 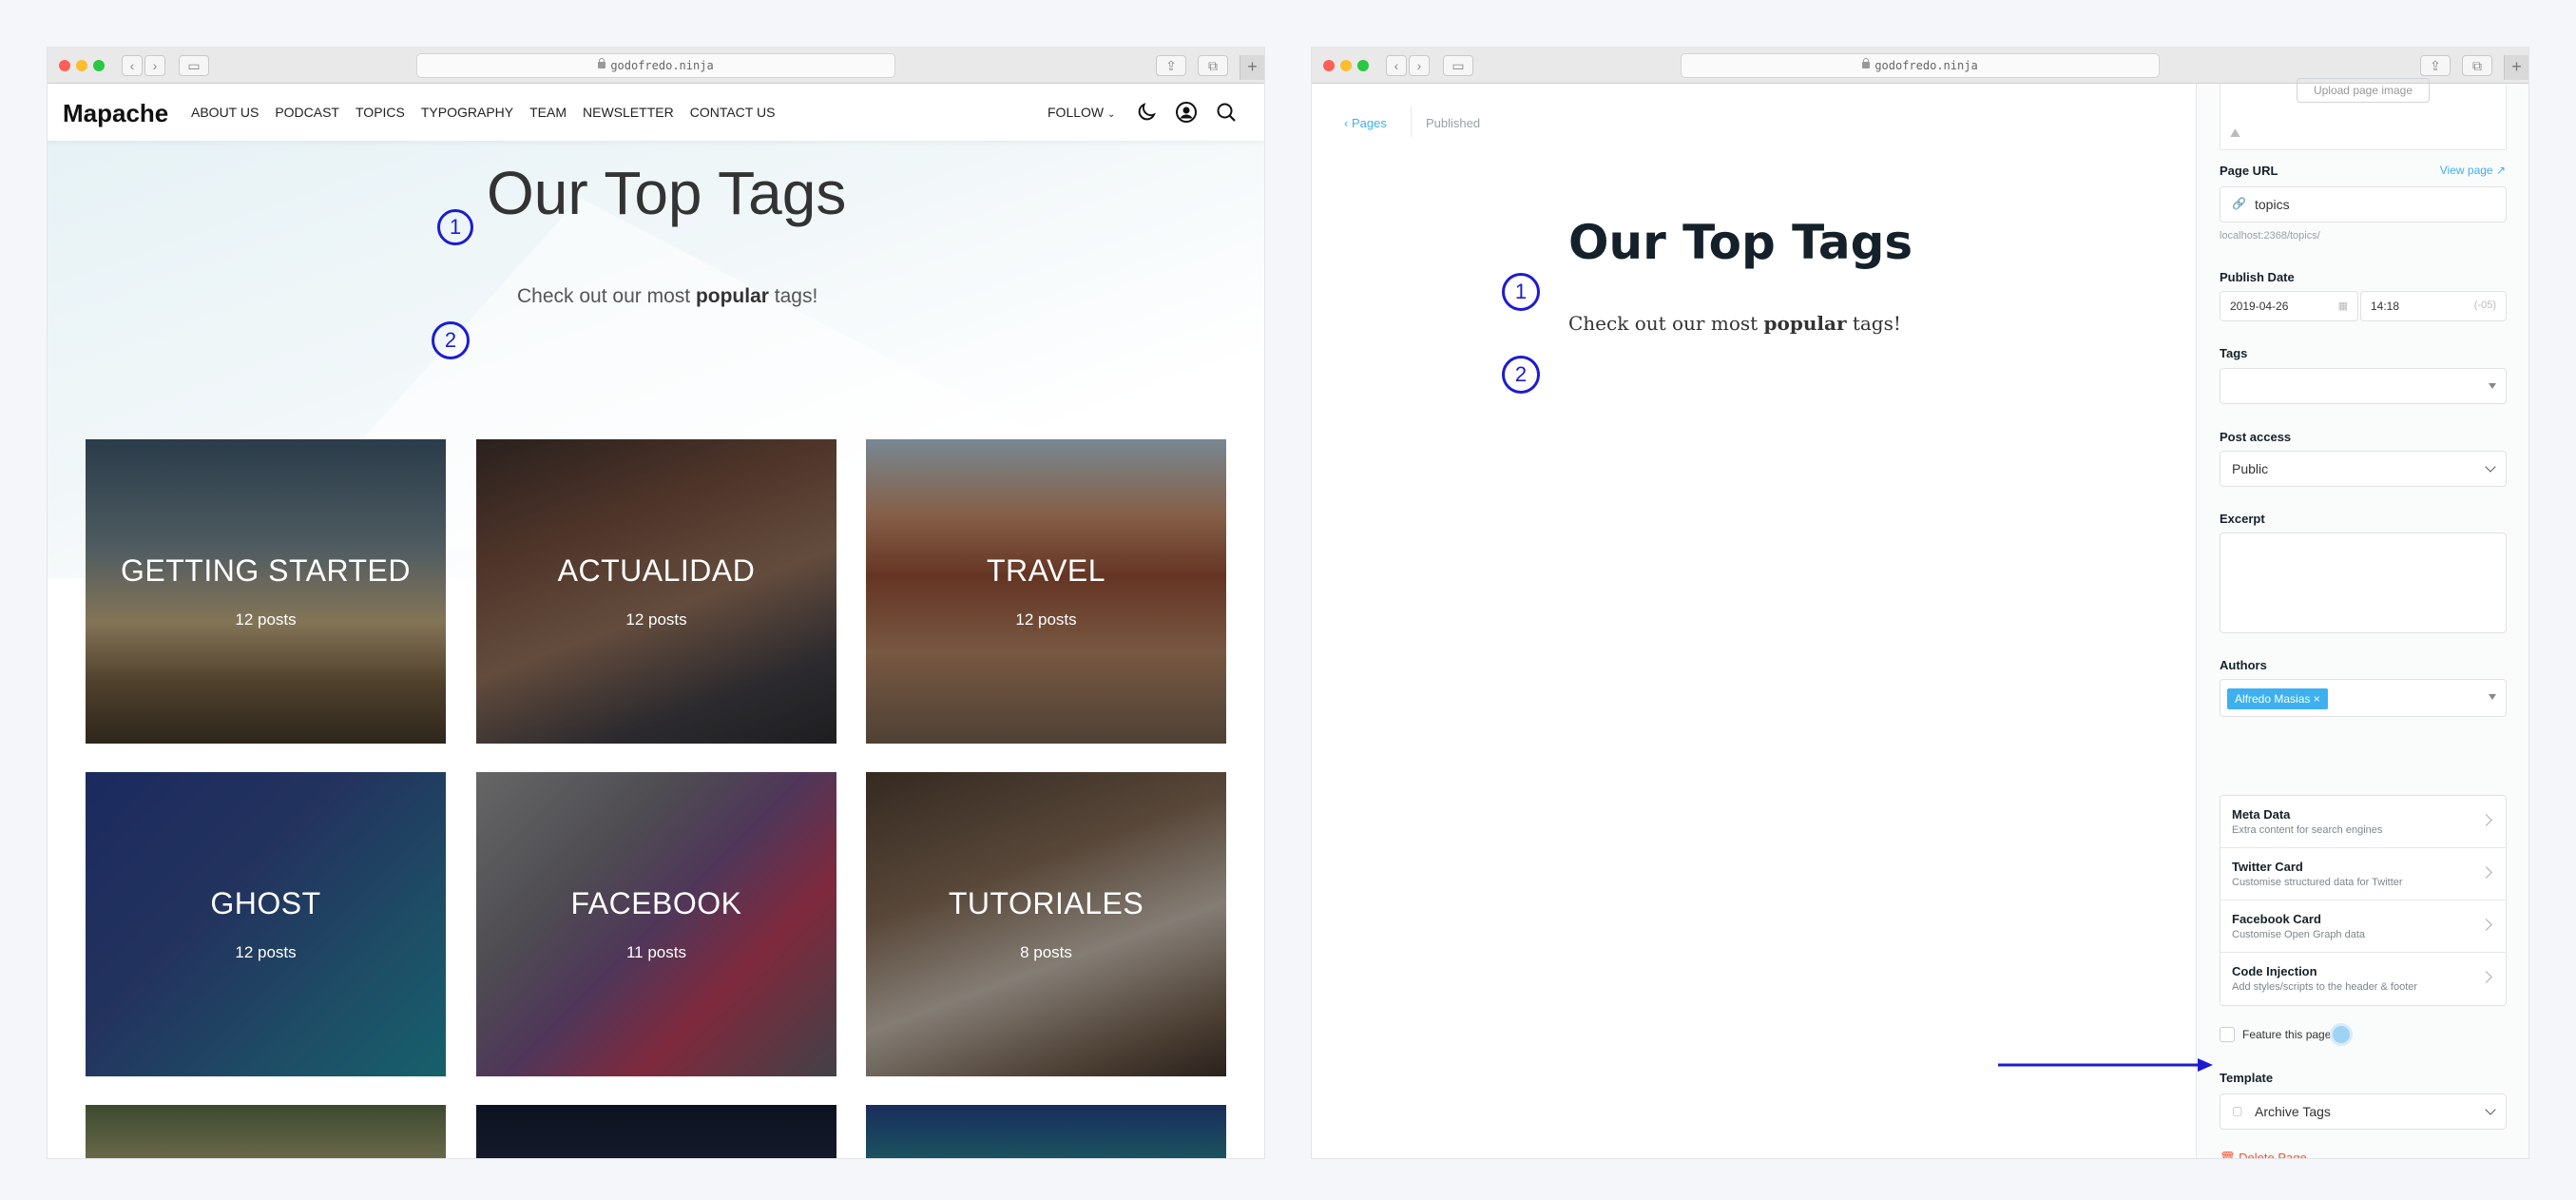 I want to click on trash-icon: 🗑, so click(x=2228, y=1154).